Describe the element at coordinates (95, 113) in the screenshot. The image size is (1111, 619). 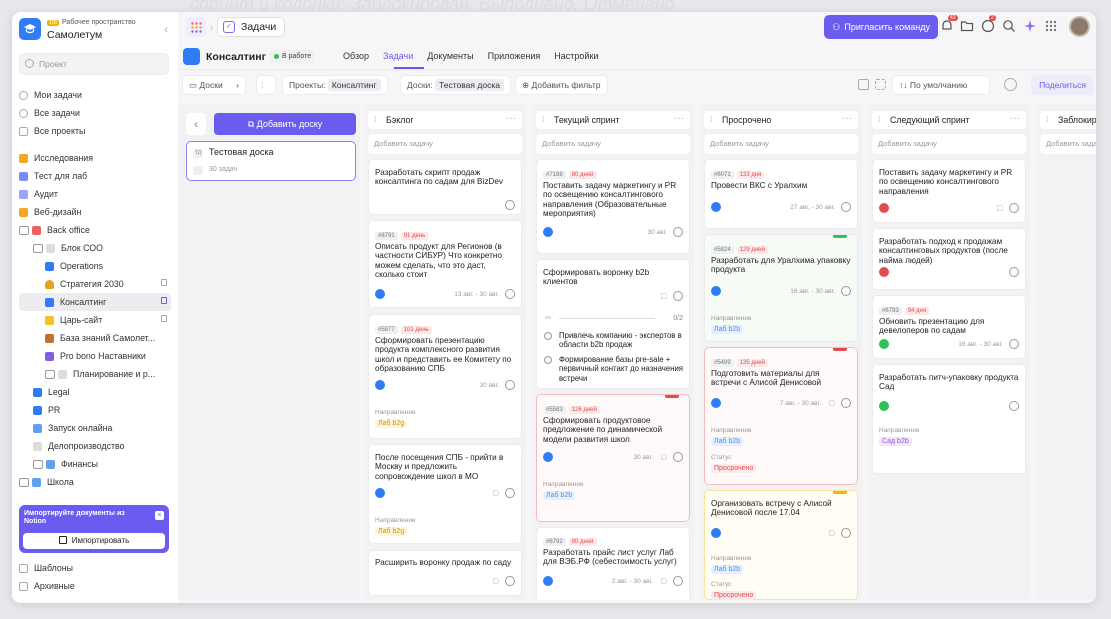
I see `nav-all-tasks: Все задачи` at that location.